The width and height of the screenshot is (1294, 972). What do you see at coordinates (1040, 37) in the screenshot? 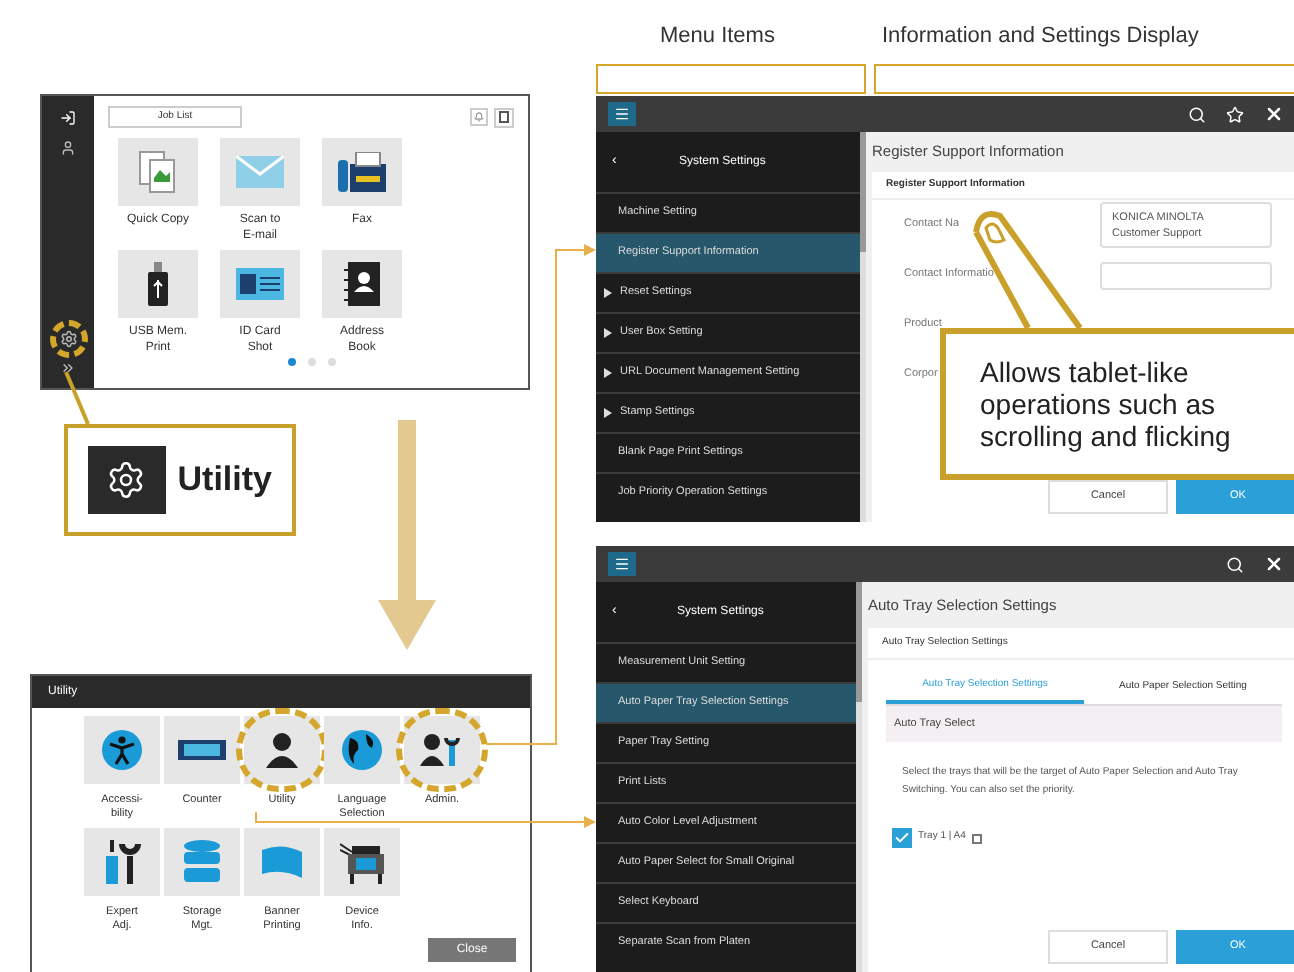
I see `info-display-heading: Information and Settings Display` at bounding box center [1040, 37].